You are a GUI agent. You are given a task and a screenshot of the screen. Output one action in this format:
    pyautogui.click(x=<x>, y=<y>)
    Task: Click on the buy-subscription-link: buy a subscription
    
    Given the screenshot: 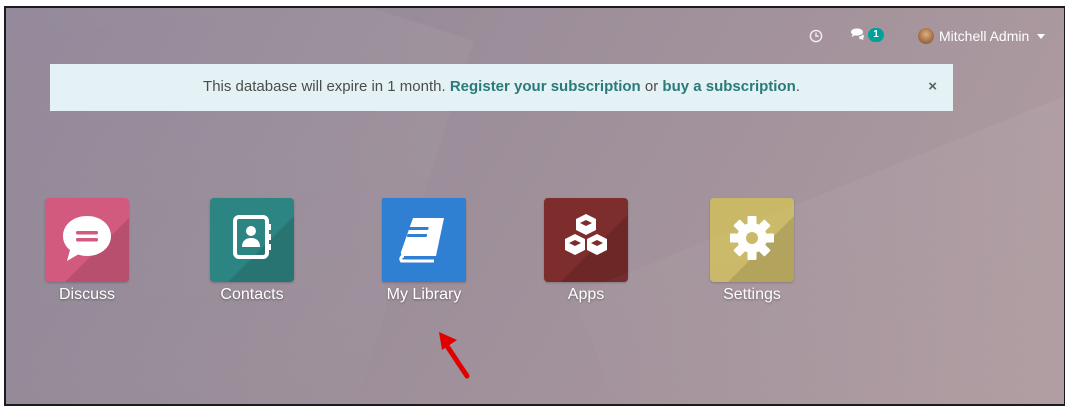 What is the action you would take?
    pyautogui.click(x=728, y=86)
    